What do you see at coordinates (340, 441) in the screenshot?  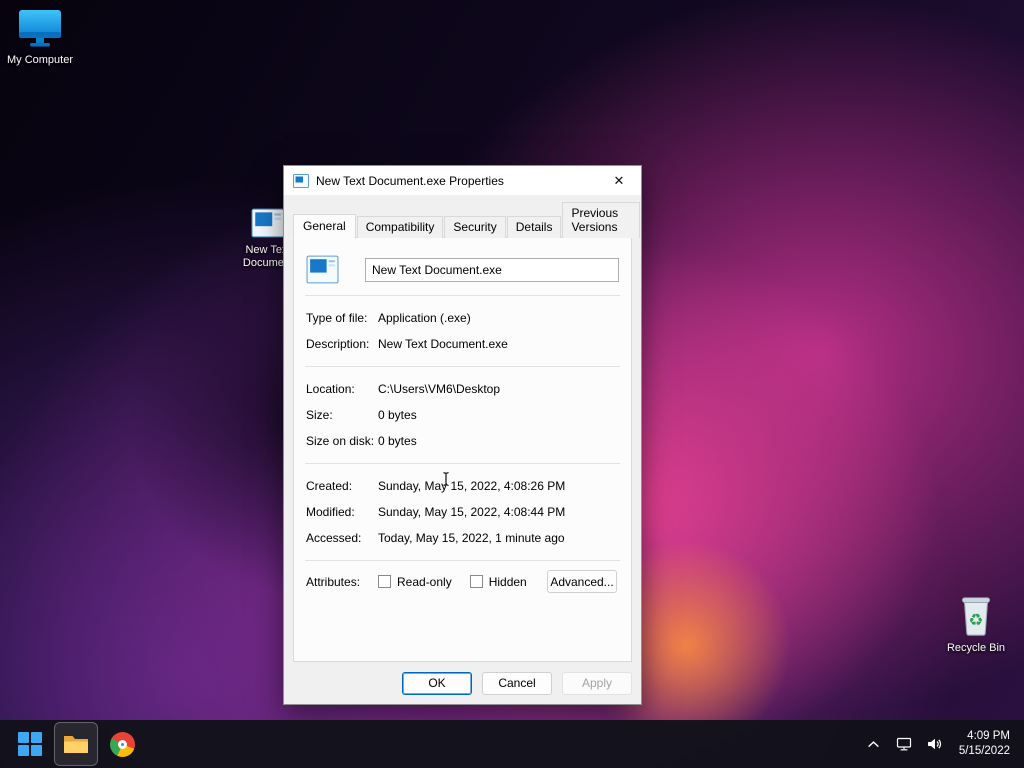 I see `field-label: Size on disk:` at bounding box center [340, 441].